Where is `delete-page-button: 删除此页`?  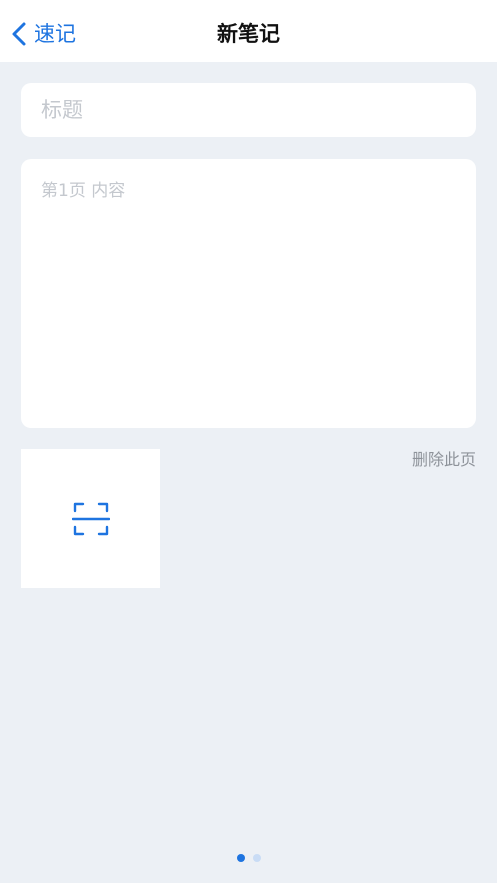 delete-page-button: 删除此页 is located at coordinates (444, 460).